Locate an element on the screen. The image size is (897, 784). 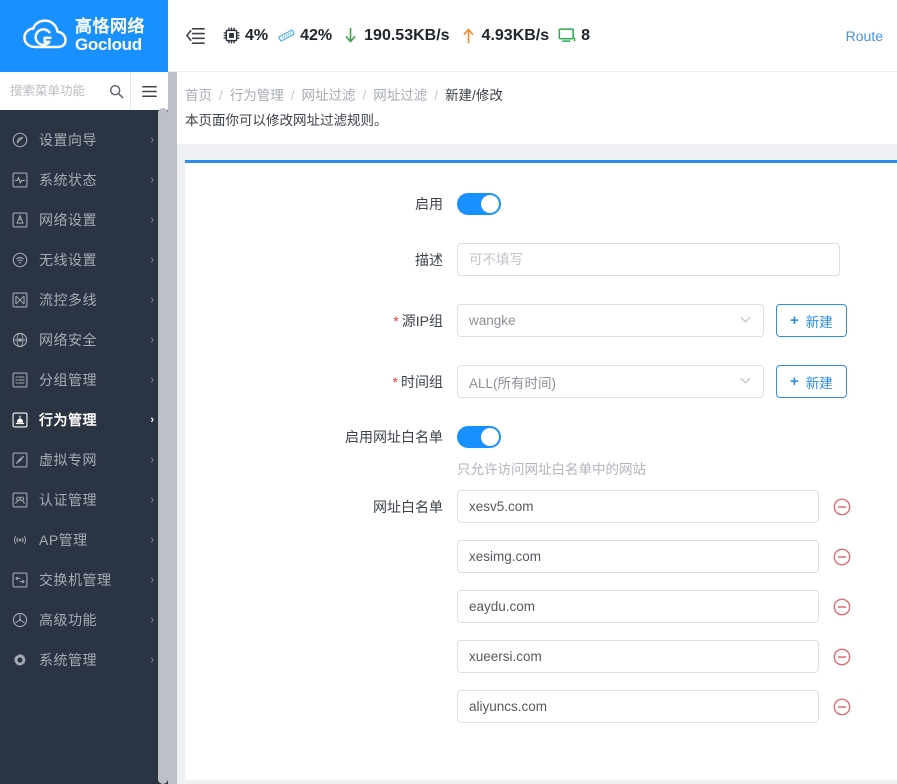
sidebar-item-label: 分组管理 is located at coordinates (68, 380).